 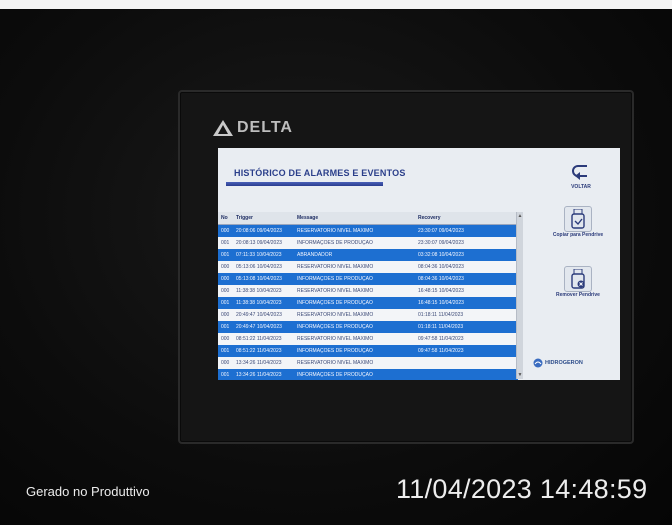 I want to click on usb-copy-icon, so click(x=578, y=219).